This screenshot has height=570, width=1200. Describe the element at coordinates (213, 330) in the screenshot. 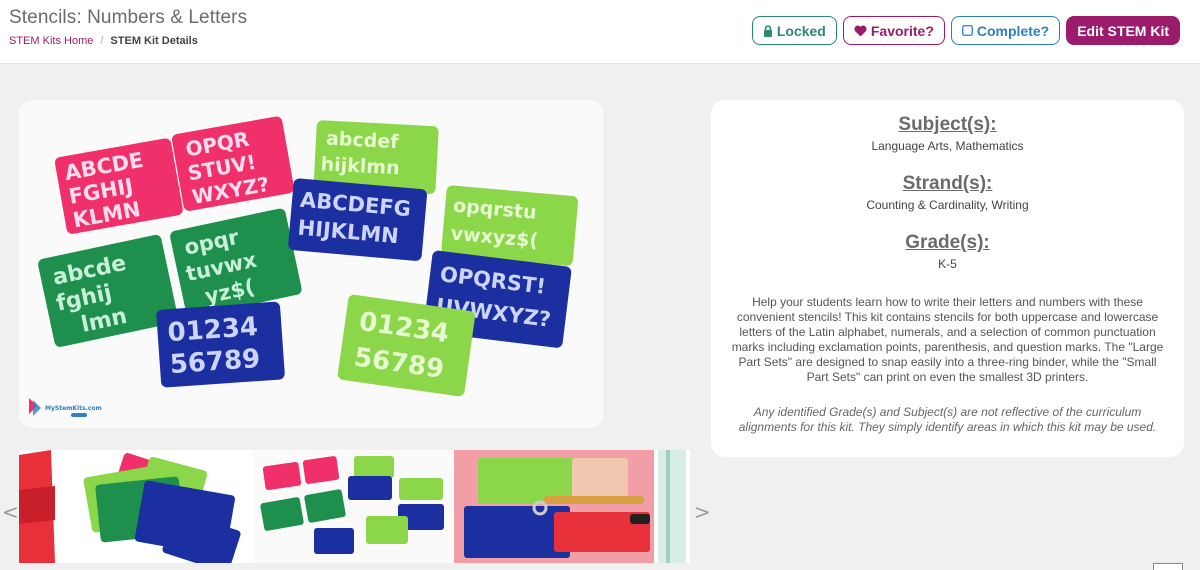

I see `svg-text: 01234` at that location.